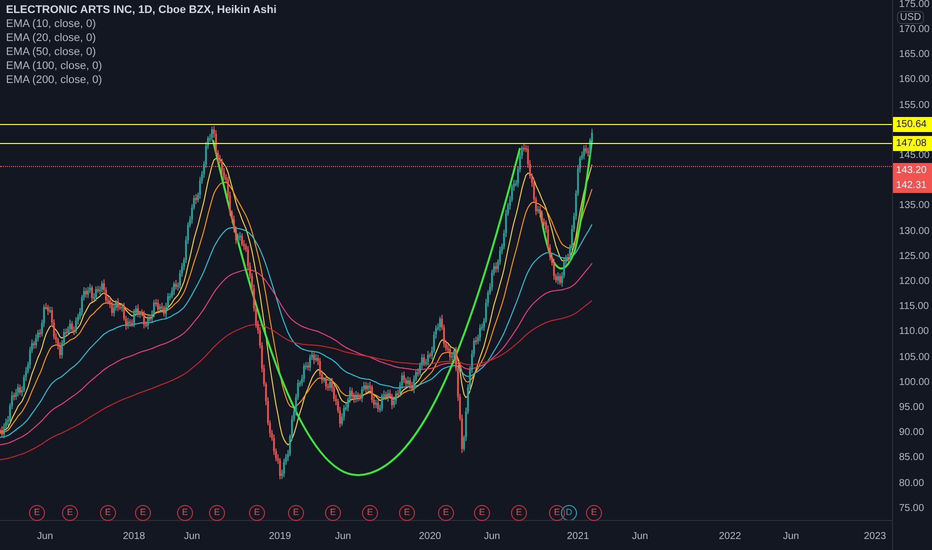 The width and height of the screenshot is (932, 550). Describe the element at coordinates (914, 307) in the screenshot. I see `price-axis-label: 115.00` at that location.